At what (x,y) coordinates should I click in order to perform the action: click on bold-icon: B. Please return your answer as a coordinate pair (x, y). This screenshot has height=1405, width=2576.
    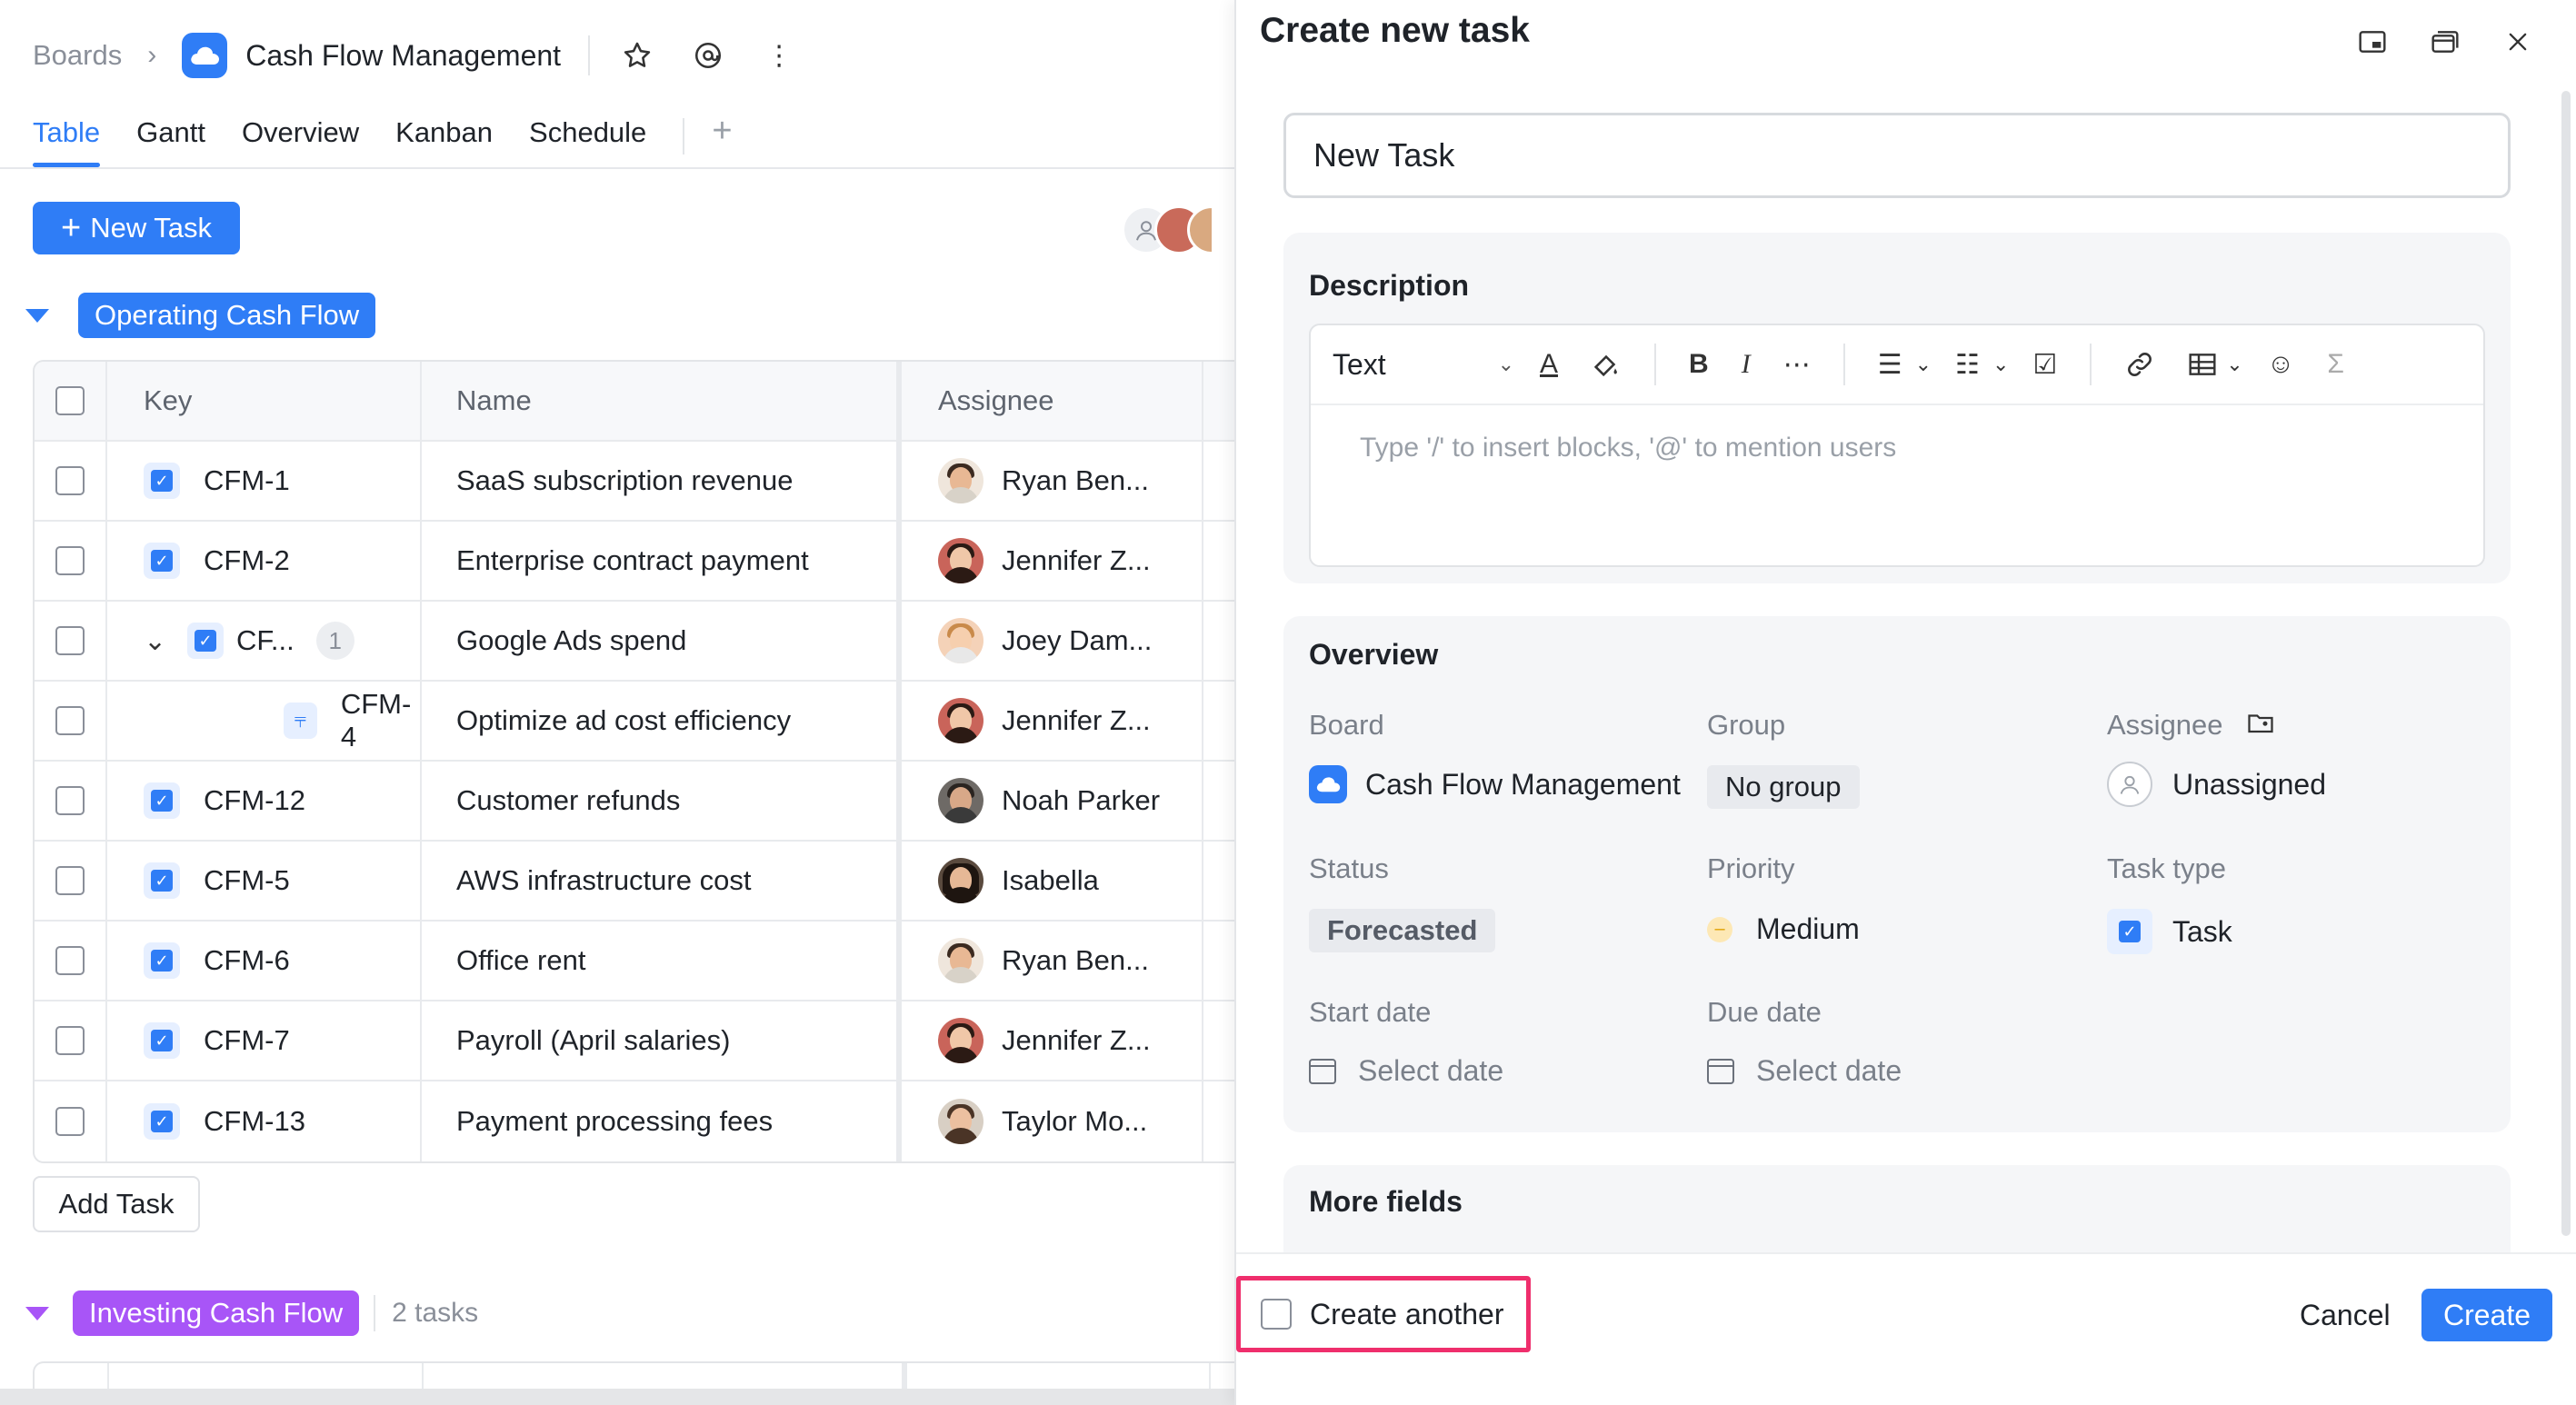
    Looking at the image, I should click on (1699, 365).